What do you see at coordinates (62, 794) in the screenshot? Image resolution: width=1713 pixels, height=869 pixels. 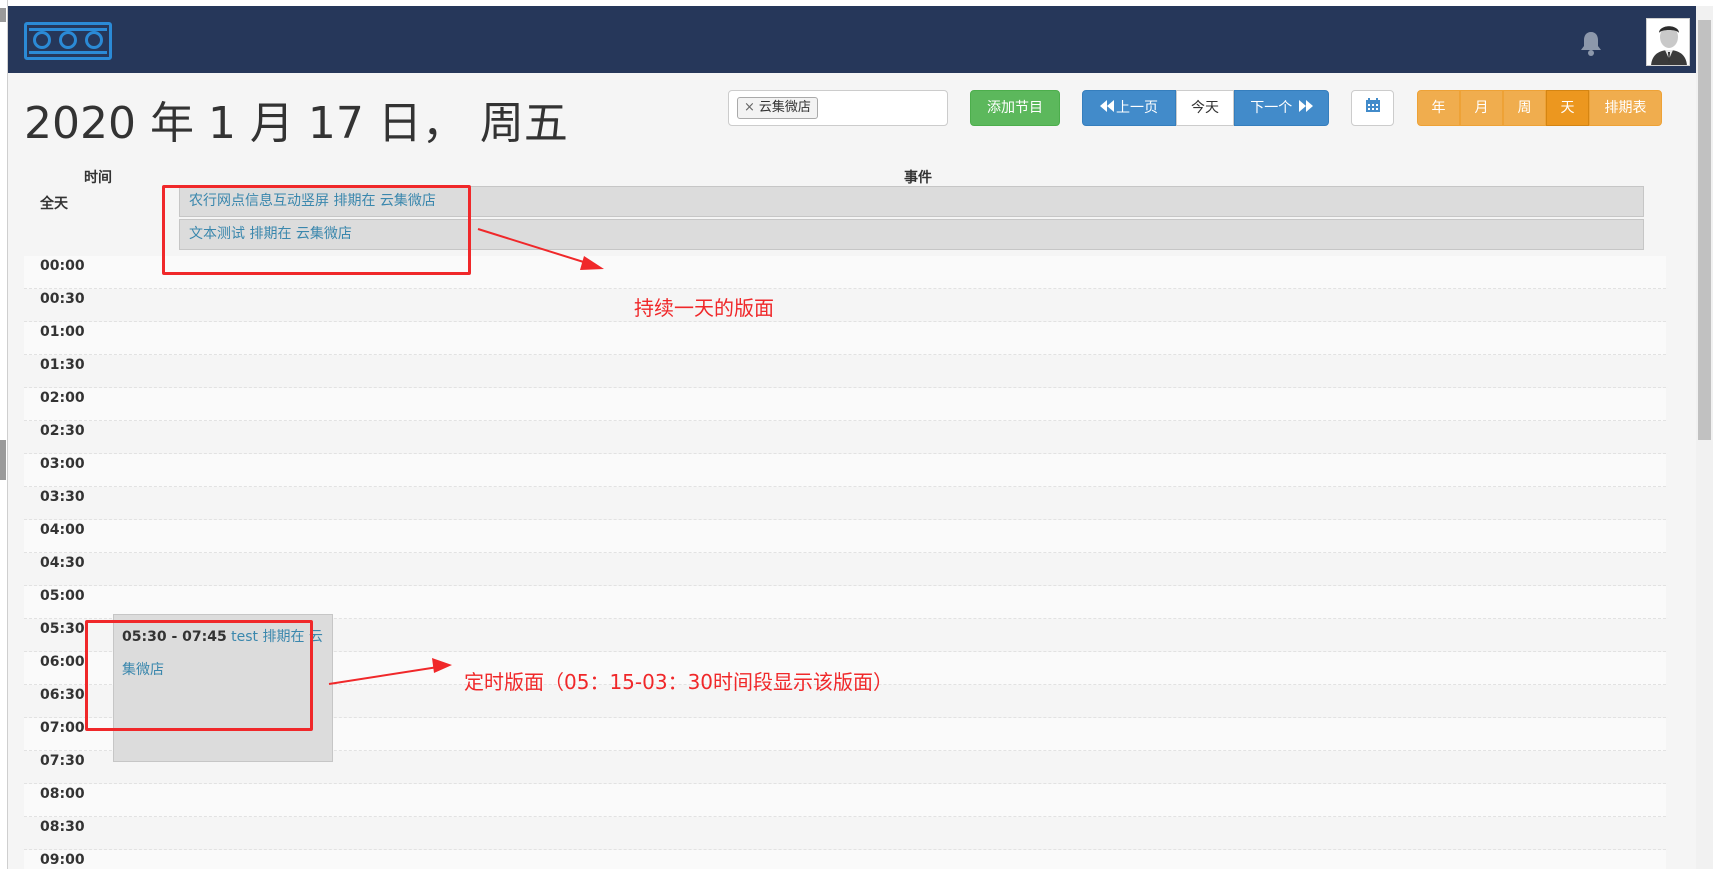 I see `time-slot-label: 08:00` at bounding box center [62, 794].